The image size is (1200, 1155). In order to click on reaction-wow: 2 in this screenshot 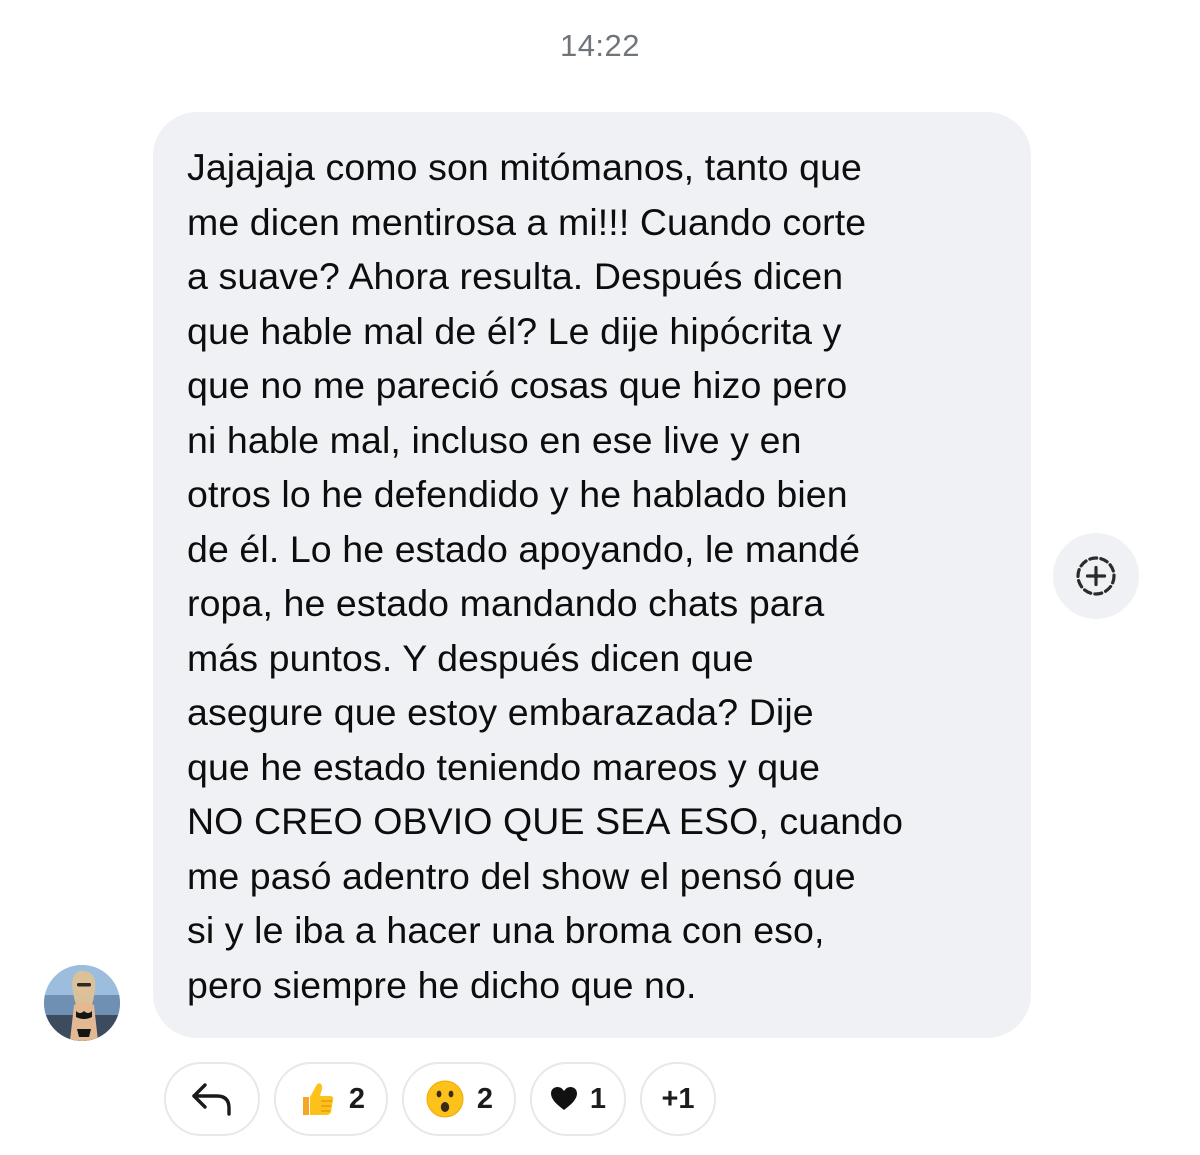, I will do `click(459, 1099)`.